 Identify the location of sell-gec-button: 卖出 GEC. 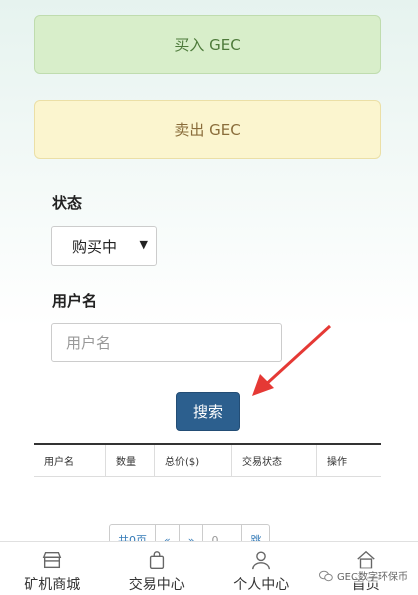
(207, 129).